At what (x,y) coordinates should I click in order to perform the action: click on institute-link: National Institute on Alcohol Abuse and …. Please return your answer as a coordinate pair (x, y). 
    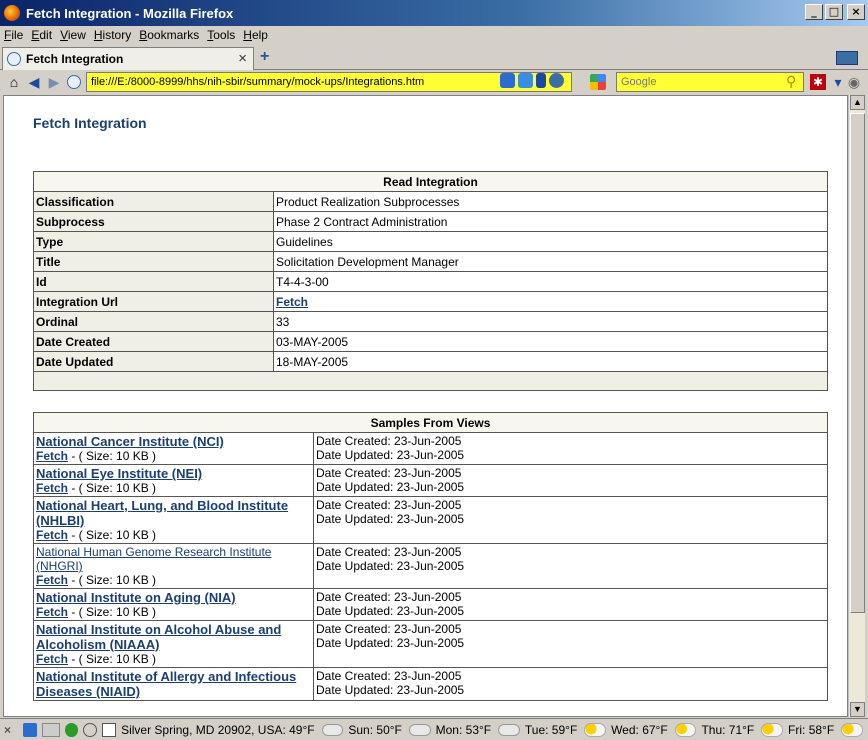
    Looking at the image, I should click on (158, 637).